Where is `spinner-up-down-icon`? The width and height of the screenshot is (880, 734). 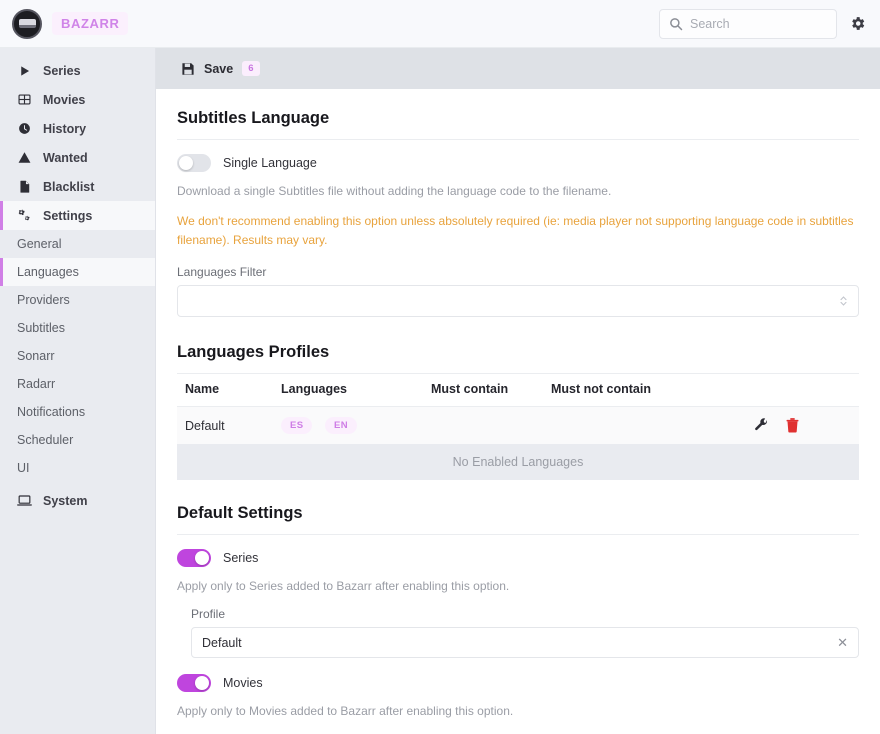 spinner-up-down-icon is located at coordinates (843, 301).